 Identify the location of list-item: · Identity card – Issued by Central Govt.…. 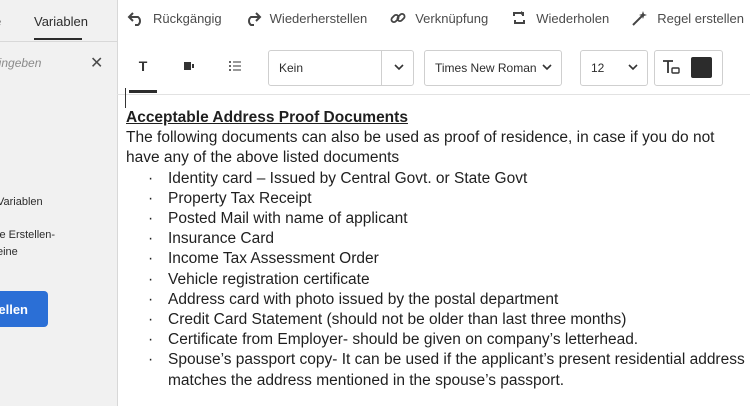
(438, 179).